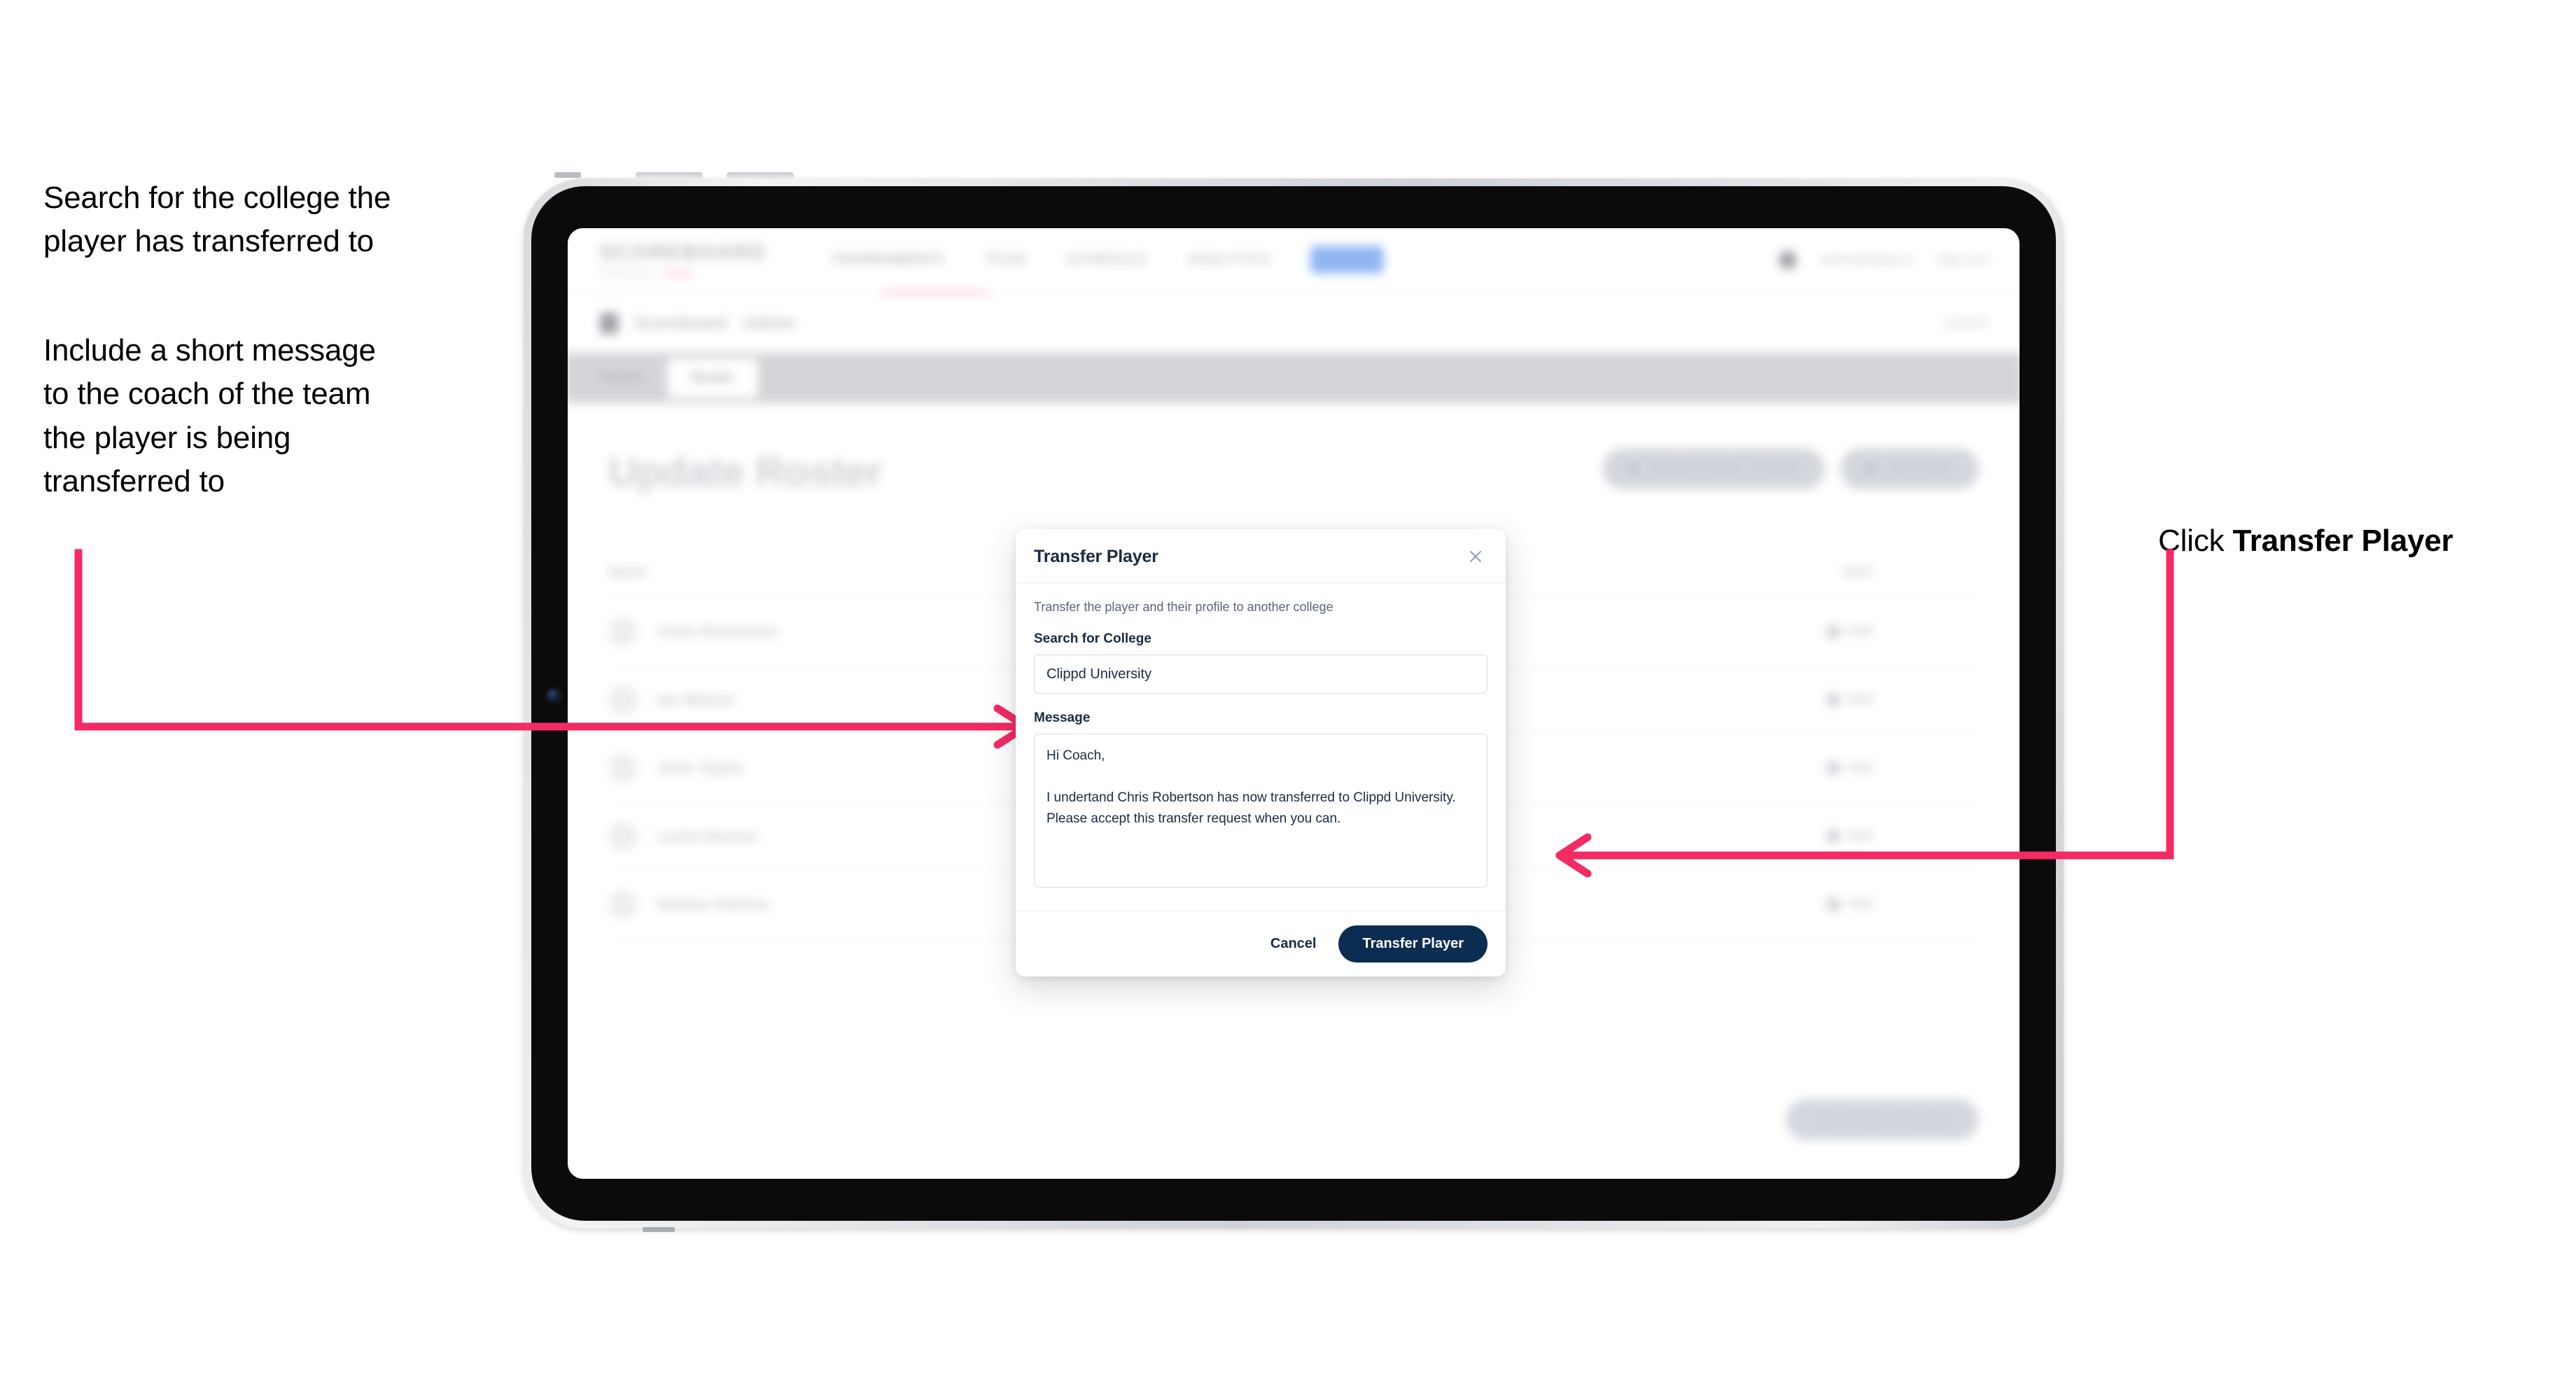  Describe the element at coordinates (1724, 468) in the screenshot. I see `request-transfer-label: Request Player Transfer` at that location.